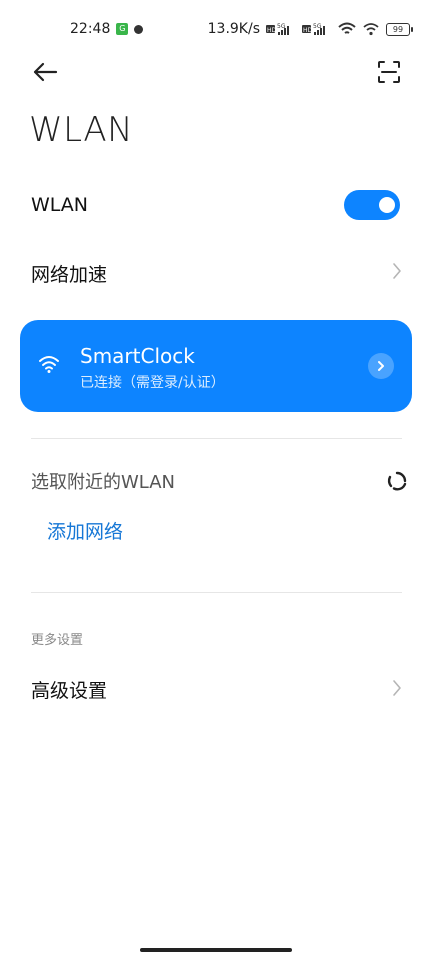 This screenshot has width=432, height=960. I want to click on status-bar: 22:48 G 13.9K/s HD 5G HD 5G 99, so click(216, 30).